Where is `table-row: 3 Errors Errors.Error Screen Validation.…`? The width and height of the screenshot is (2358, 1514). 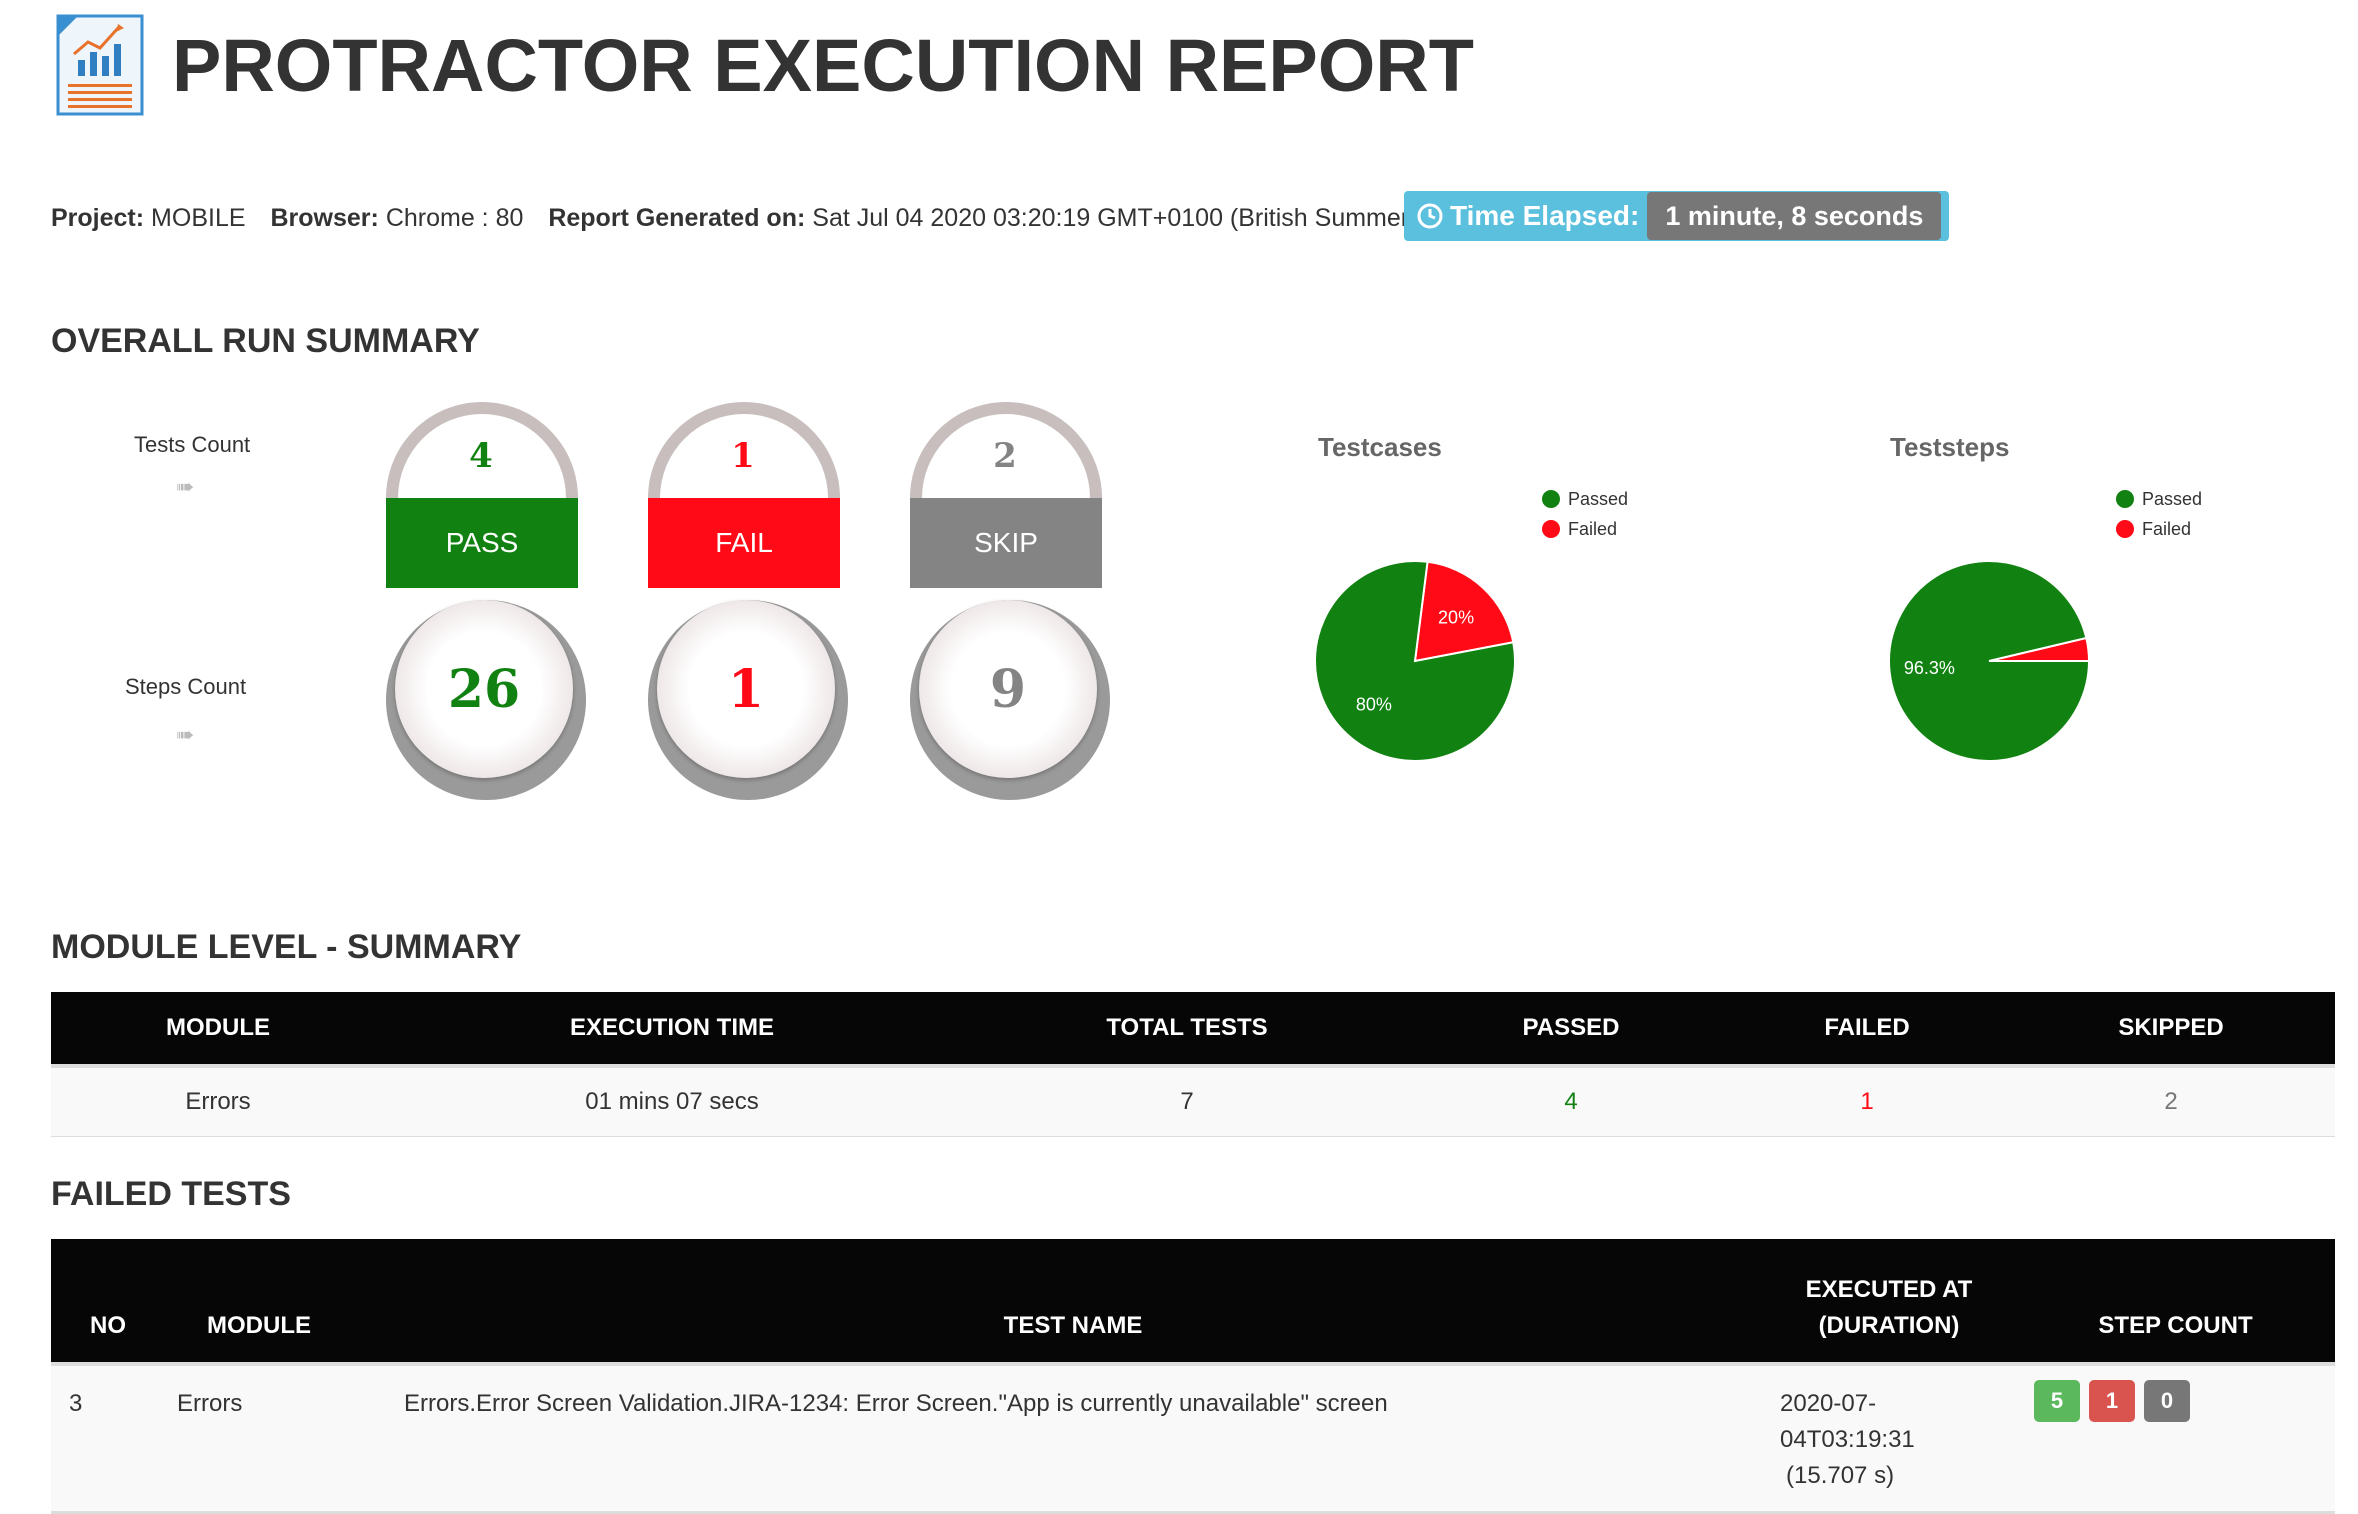 table-row: 3 Errors Errors.Error Screen Validation.… is located at coordinates (1193, 1438).